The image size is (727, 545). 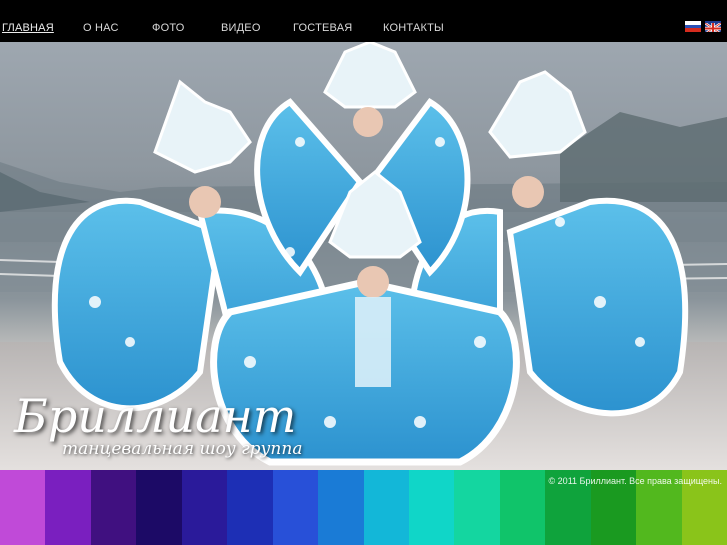 I want to click on site-logo-subtitle: танцевальная шоу группа, so click(x=182, y=449).